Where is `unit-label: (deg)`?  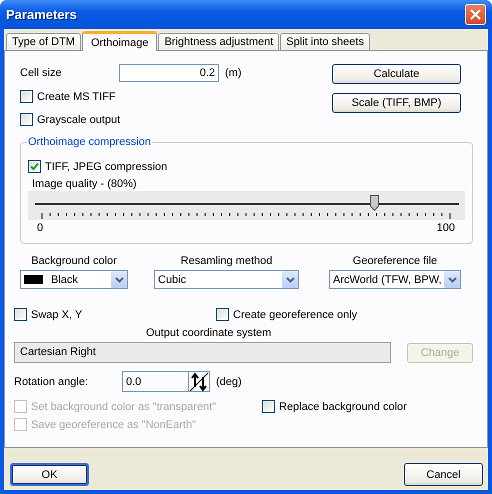 unit-label: (deg) is located at coordinates (229, 382).